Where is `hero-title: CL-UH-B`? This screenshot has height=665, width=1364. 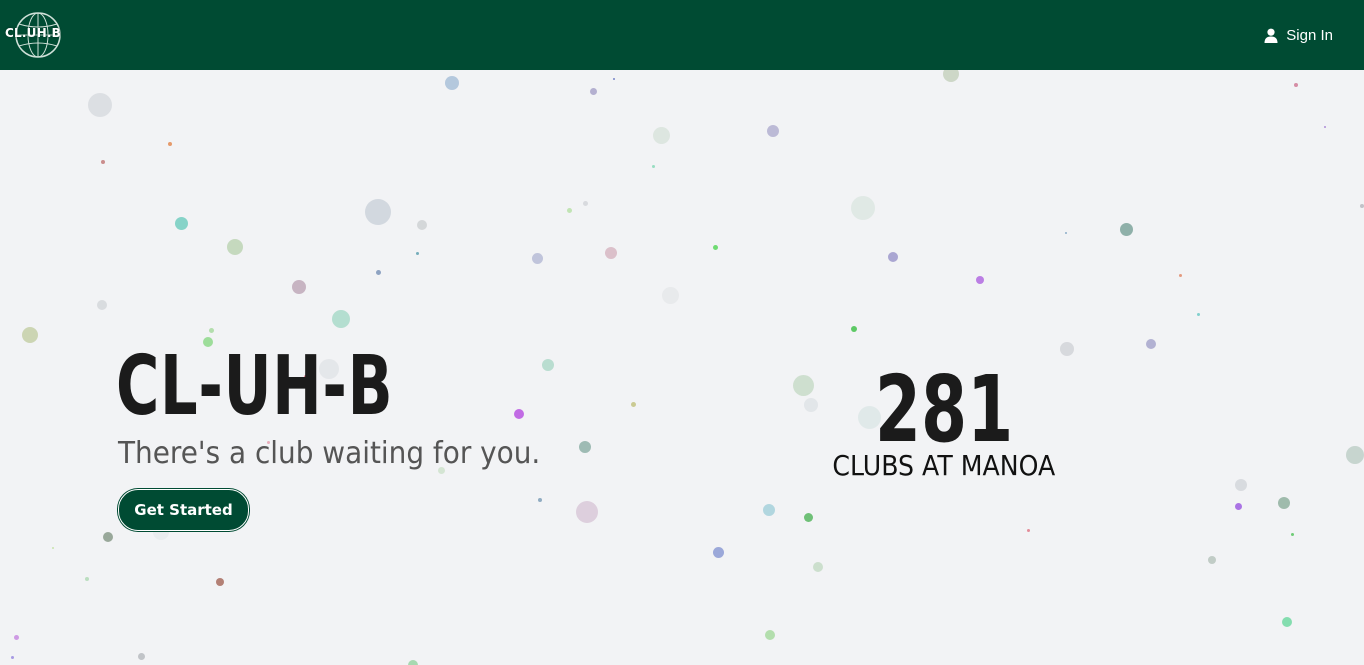 hero-title: CL-UH-B is located at coordinates (255, 386).